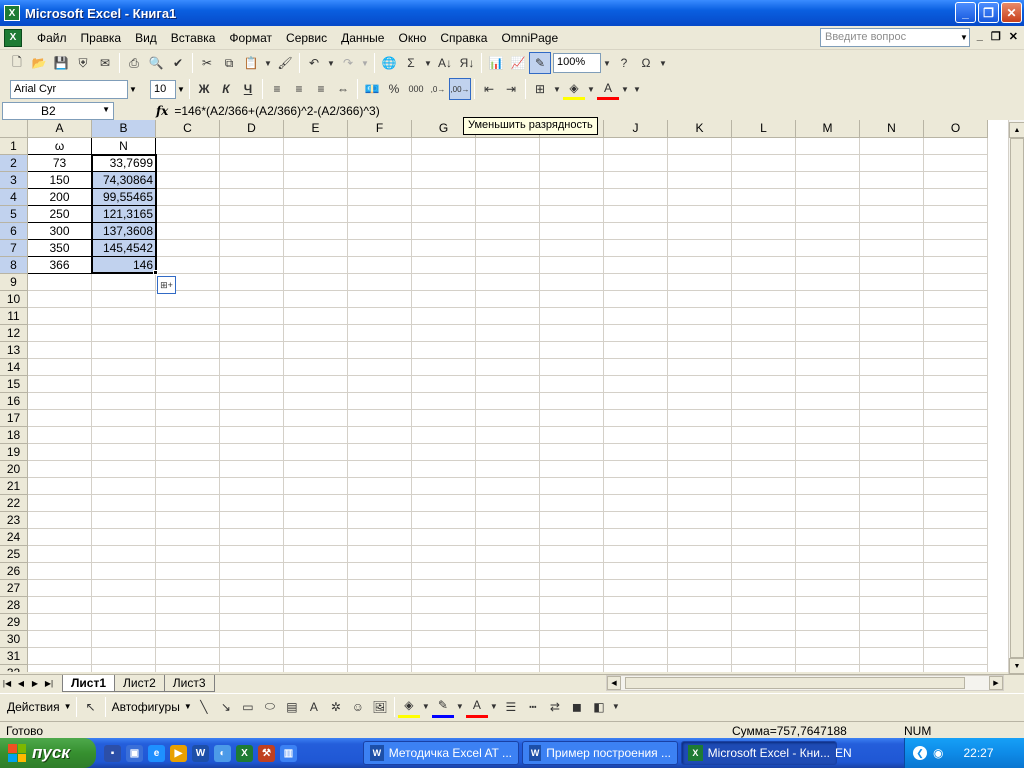 Image resolution: width=1024 pixels, height=768 pixels. I want to click on cell-C25, so click(188, 554).